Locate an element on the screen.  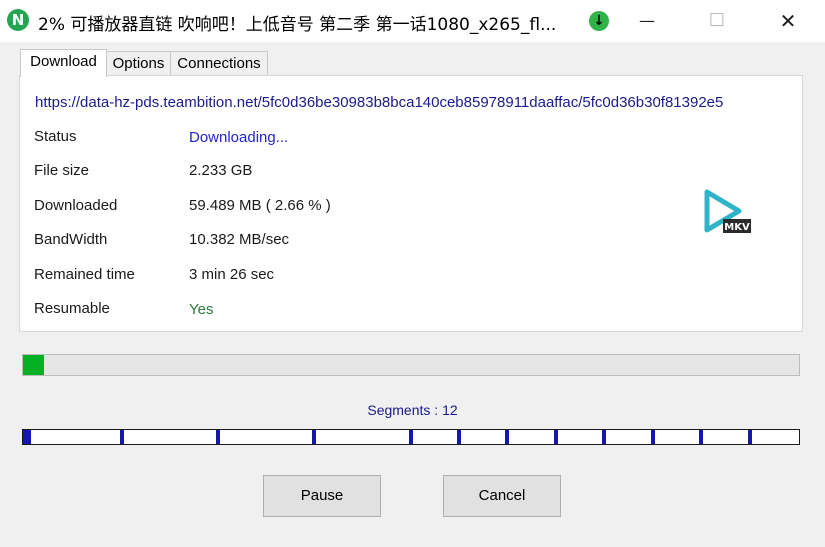
tab-download: Download is located at coordinates (63, 63).